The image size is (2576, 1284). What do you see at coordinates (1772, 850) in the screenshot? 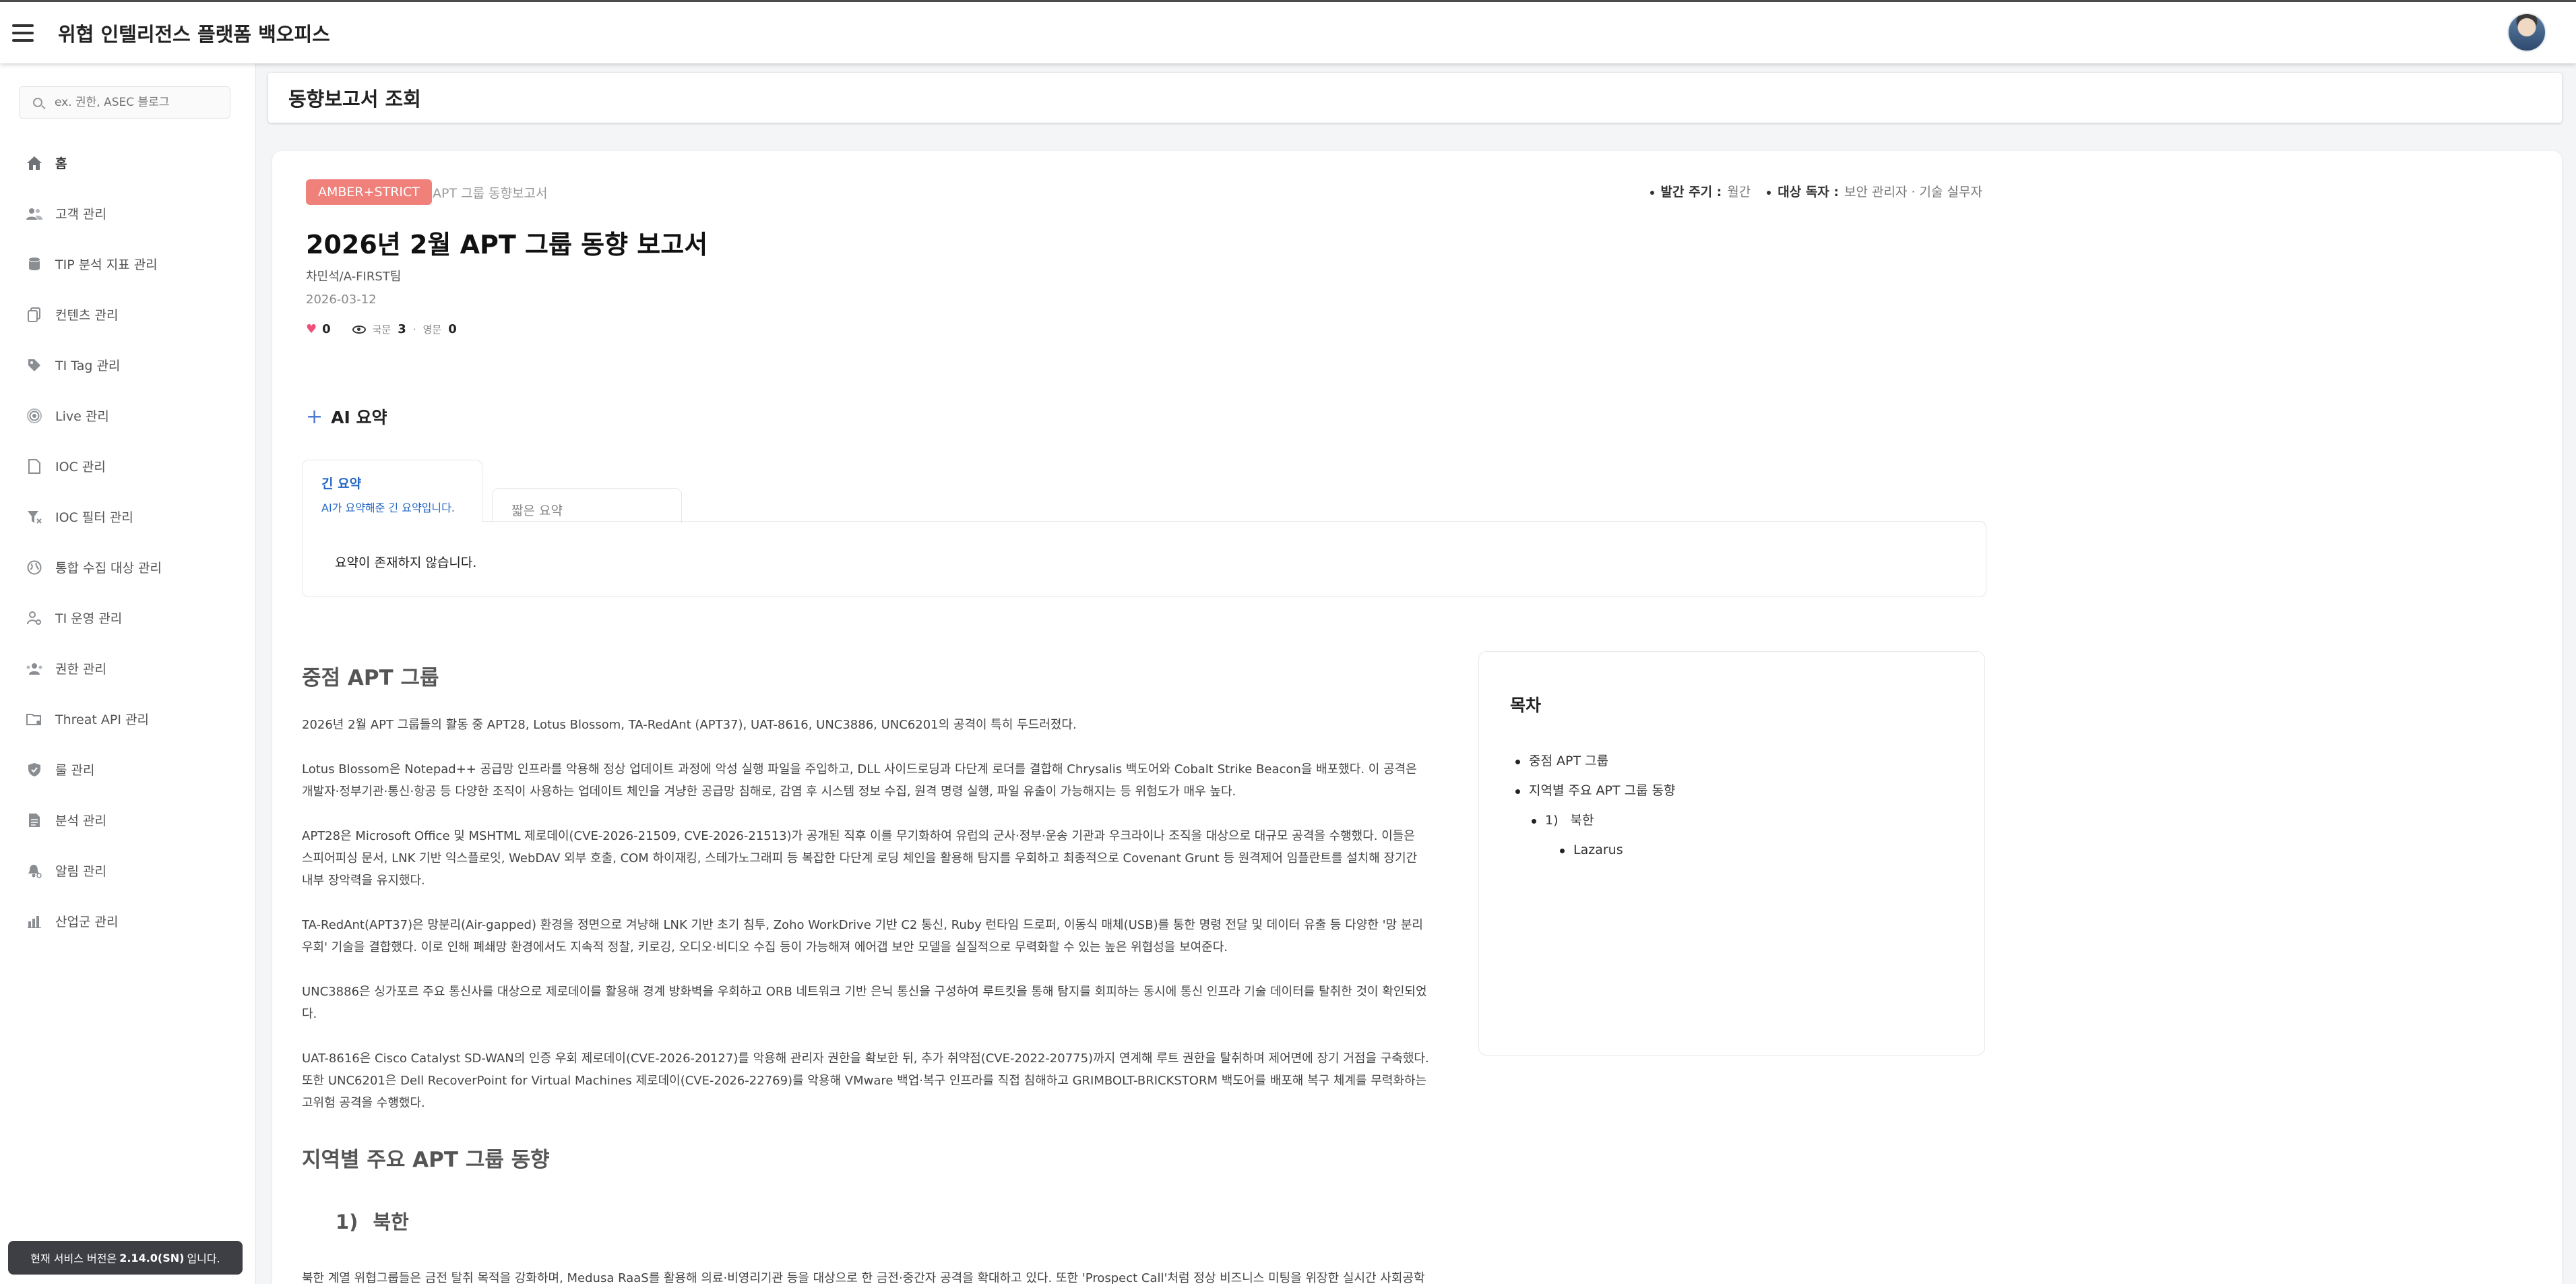
I see `toc-item: Lazarus` at bounding box center [1772, 850].